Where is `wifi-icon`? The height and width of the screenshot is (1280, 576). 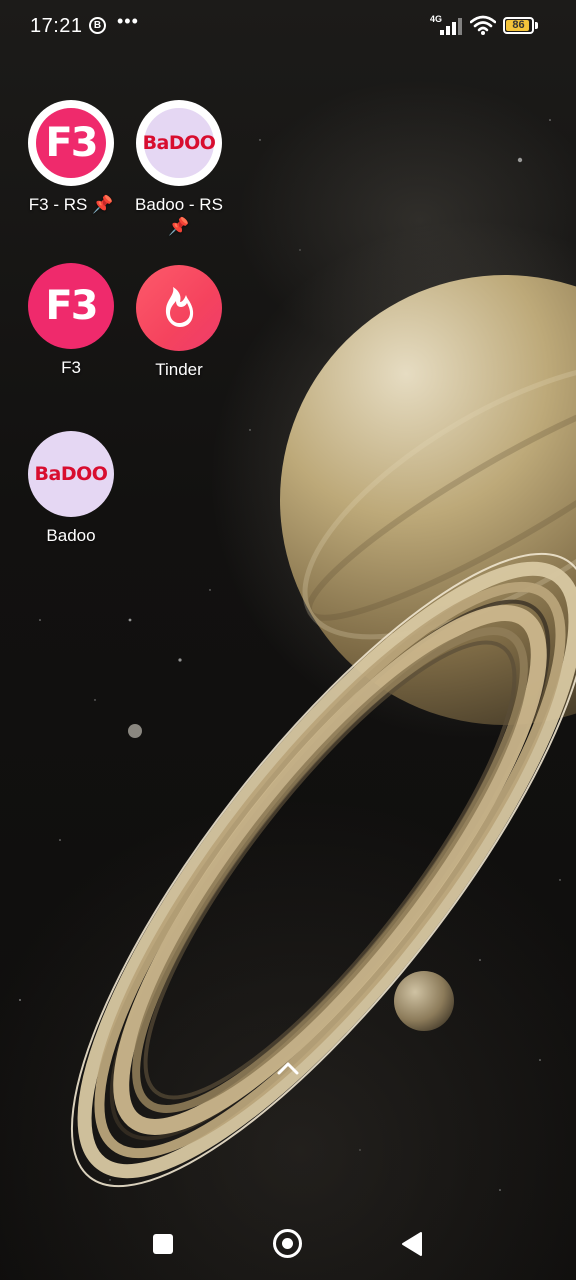
wifi-icon is located at coordinates (483, 25).